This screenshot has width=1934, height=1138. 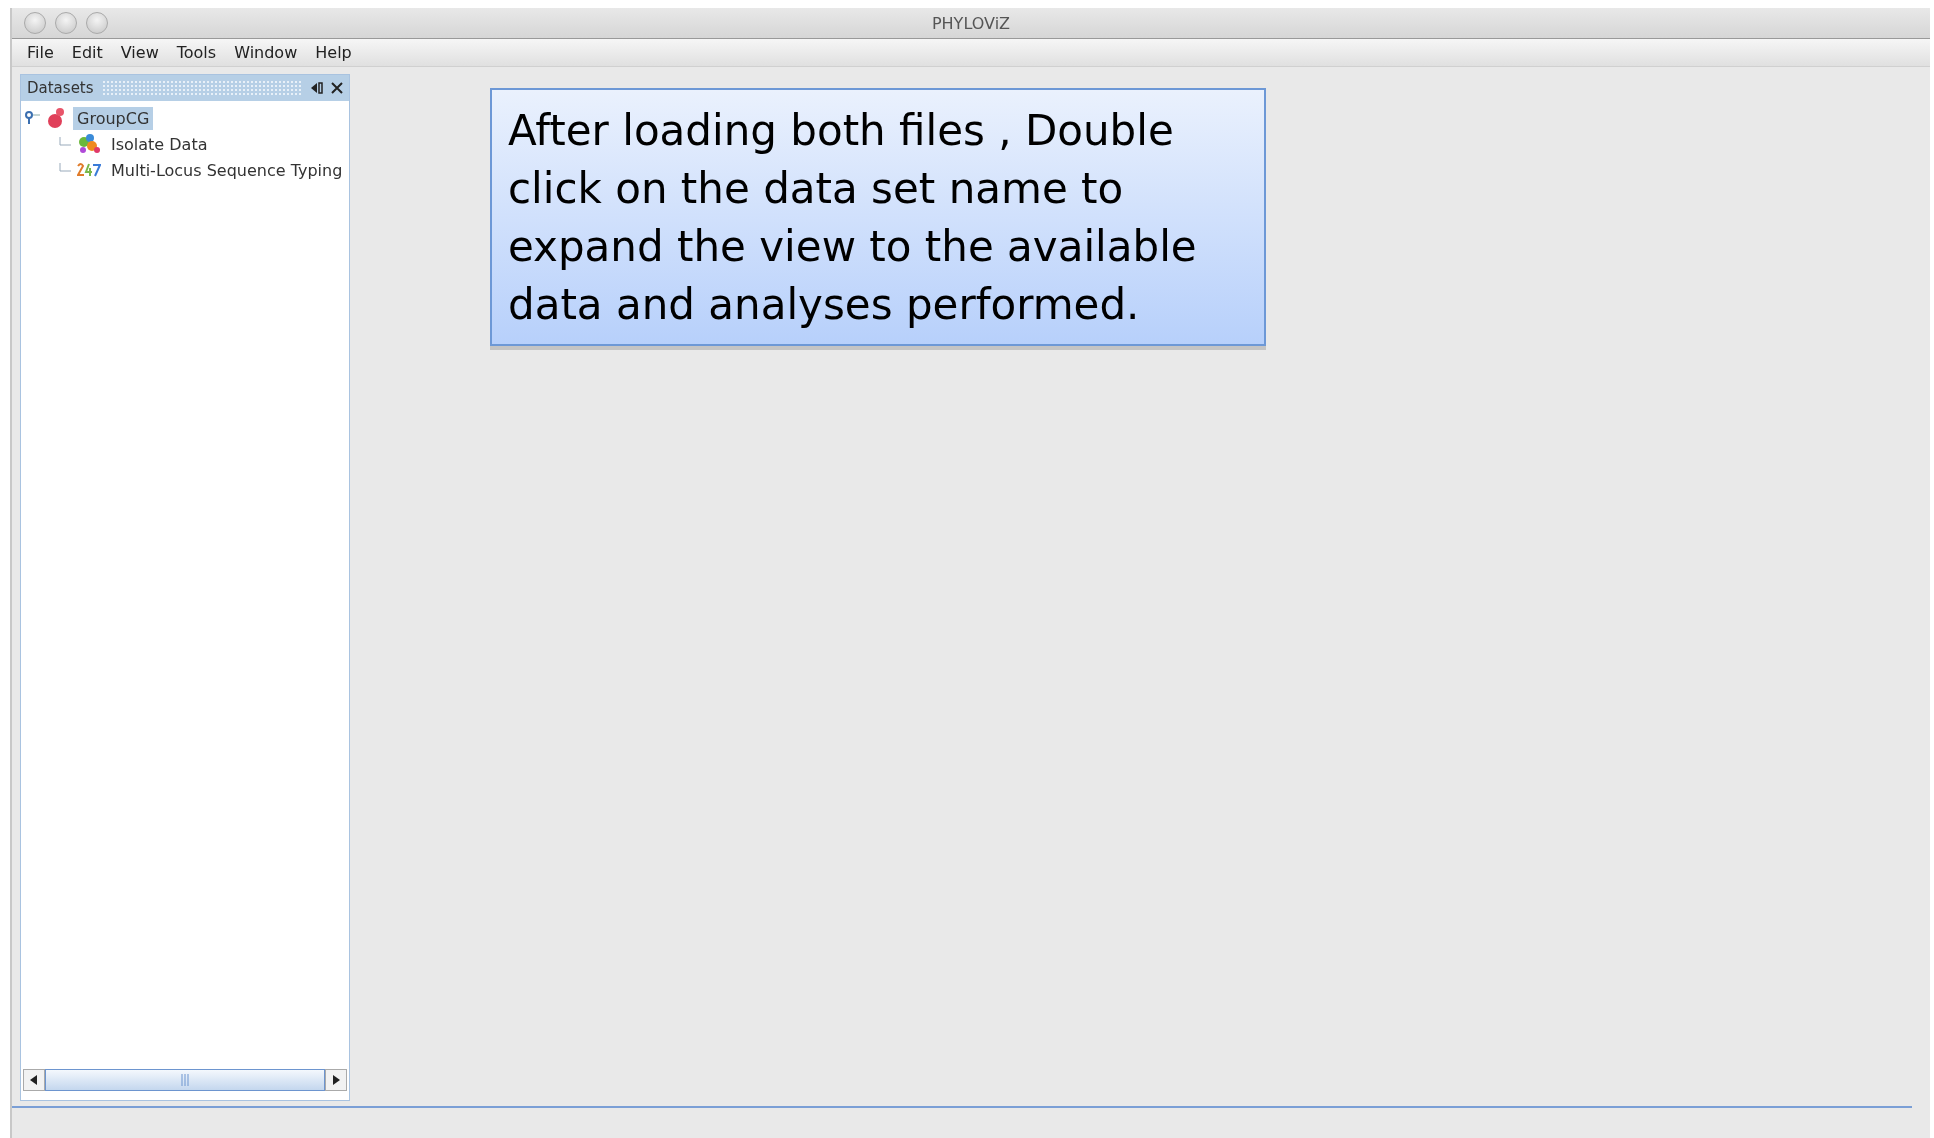 I want to click on scroll-left-button, so click(x=34, y=1080).